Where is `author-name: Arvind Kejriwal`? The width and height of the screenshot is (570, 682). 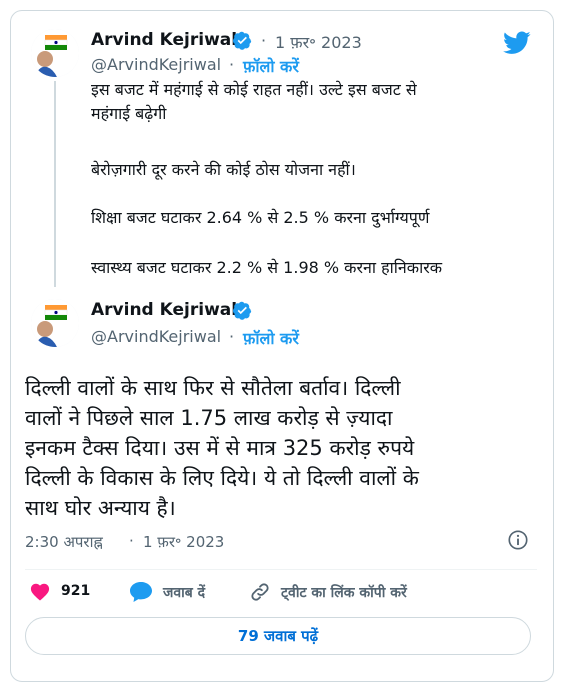
author-name: Arvind Kejriwal is located at coordinates (164, 310).